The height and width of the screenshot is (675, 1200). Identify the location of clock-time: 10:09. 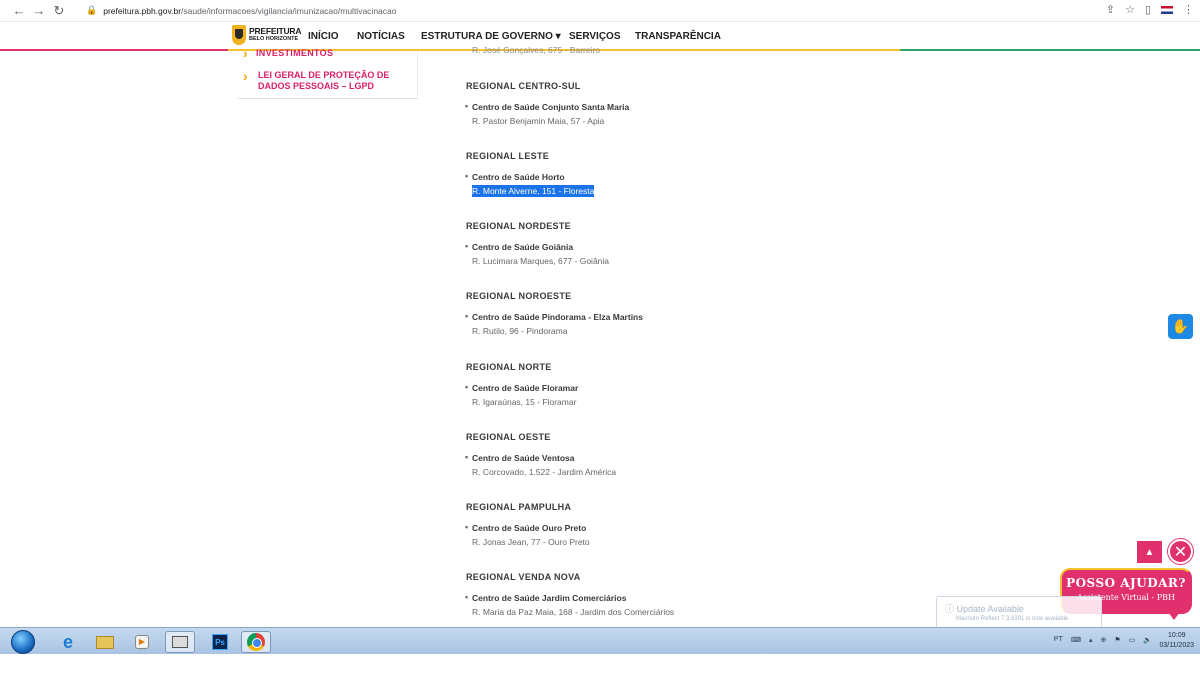
(1176, 635).